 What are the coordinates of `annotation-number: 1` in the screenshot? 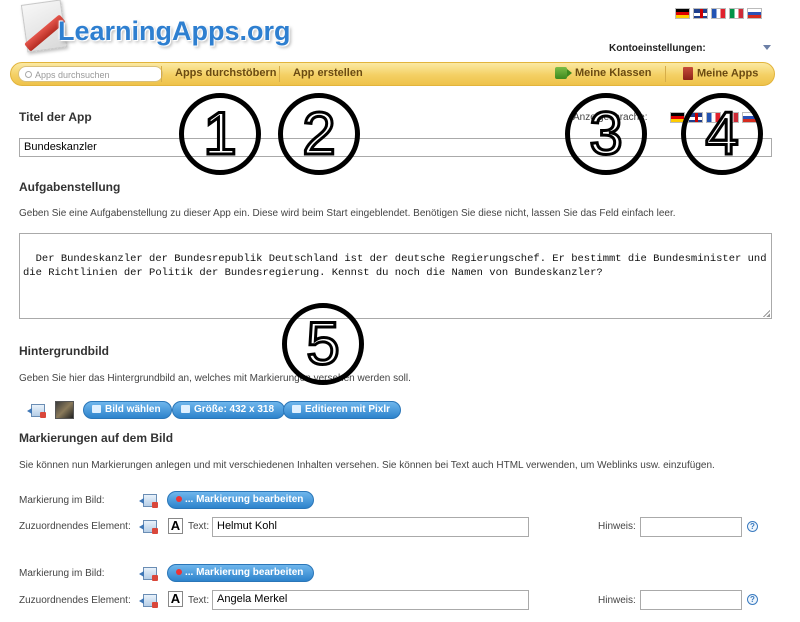 It's located at (220, 134).